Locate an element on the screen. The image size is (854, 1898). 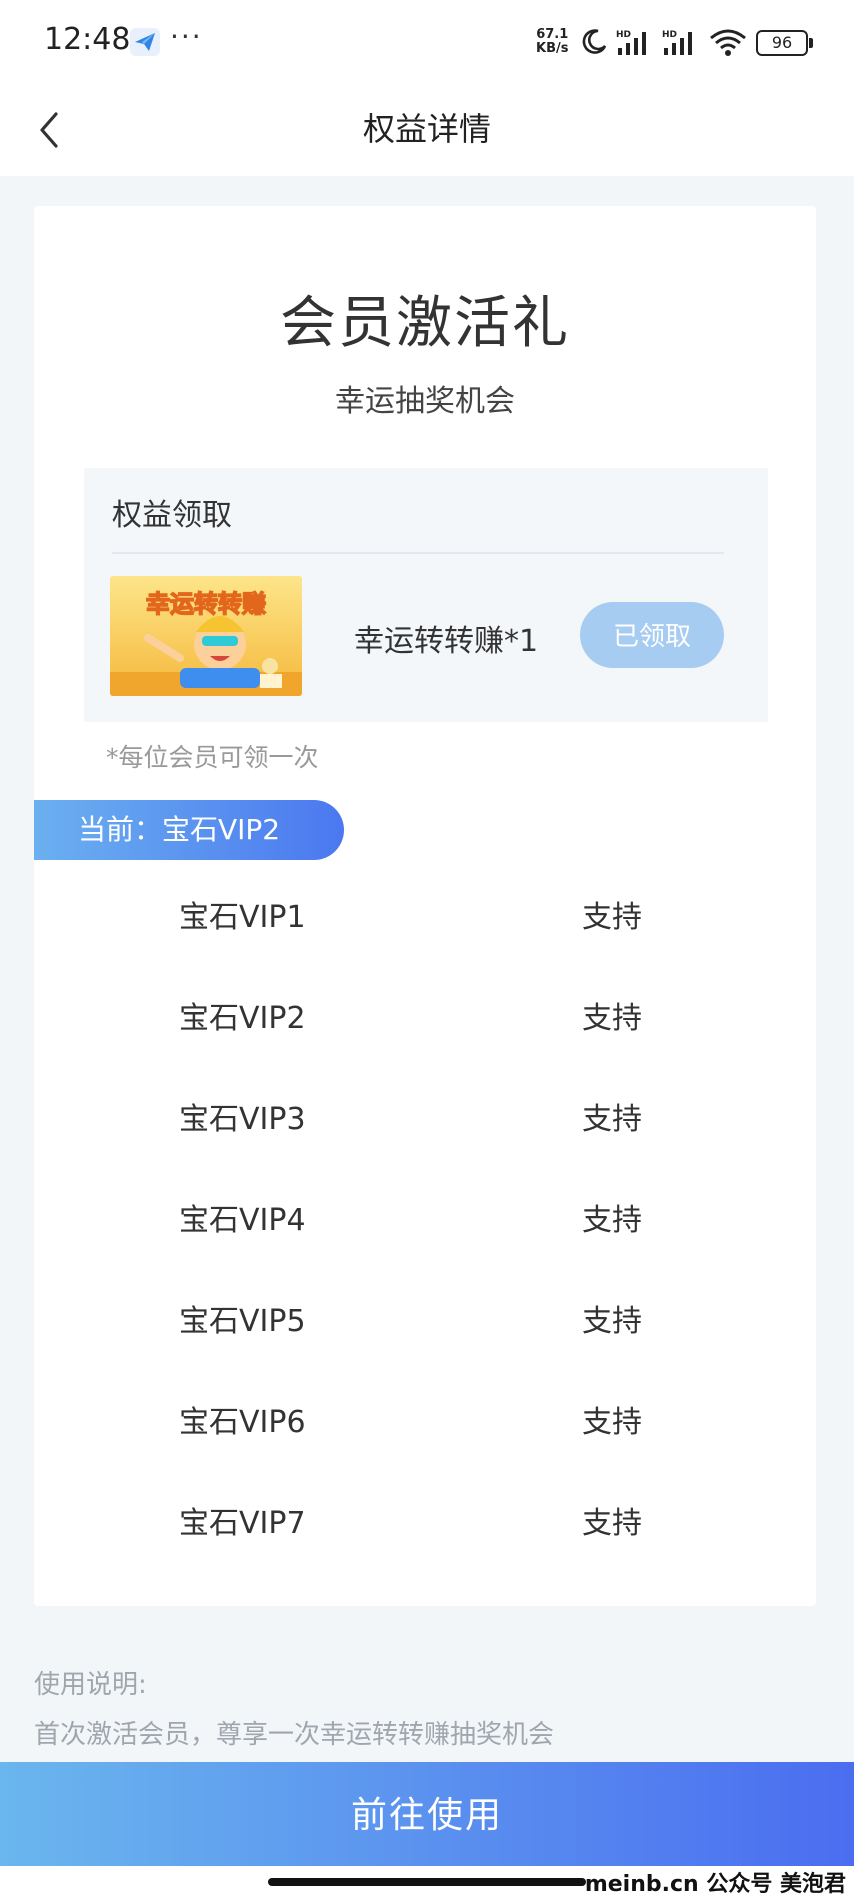
status-bar: 12:48 ··· 67.1 KB/s HD HD 96 is located at coordinates (427, 42).